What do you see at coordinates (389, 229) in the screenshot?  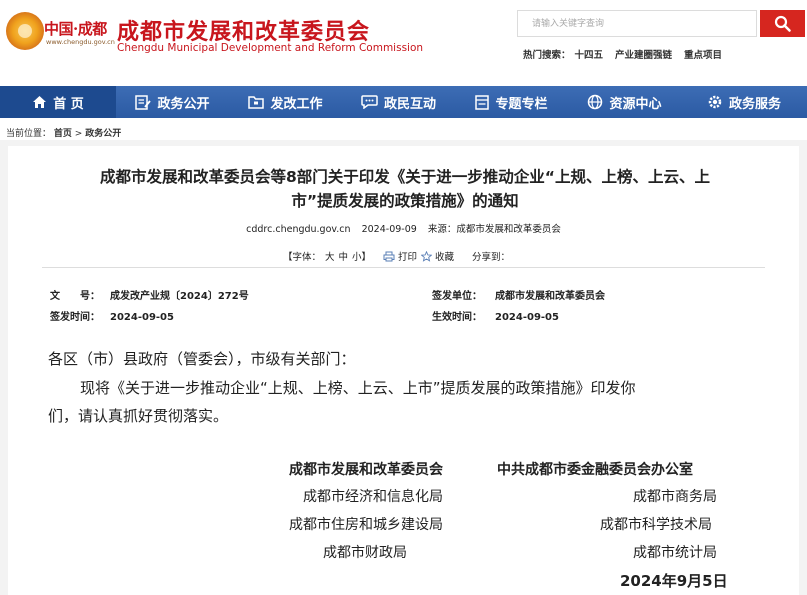 I see `article-date: 2024-09-09` at bounding box center [389, 229].